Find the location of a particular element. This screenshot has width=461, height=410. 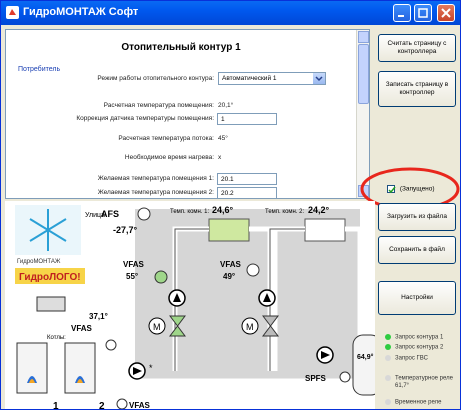

close-button is located at coordinates (446, 13).